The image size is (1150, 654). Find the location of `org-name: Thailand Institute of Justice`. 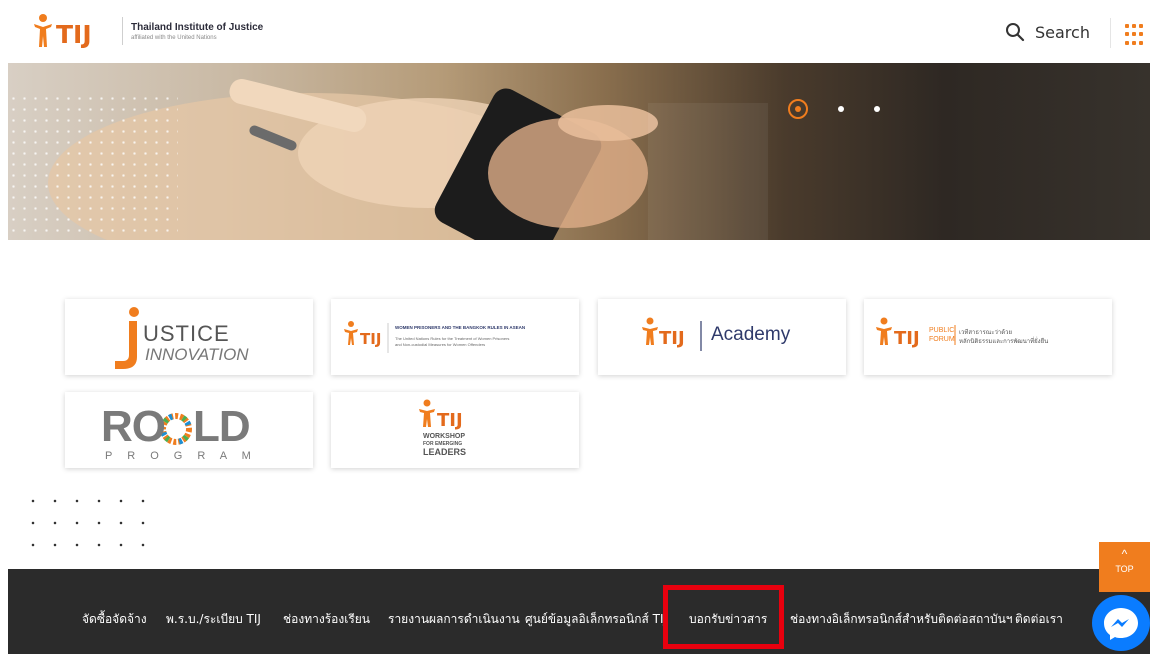

org-name: Thailand Institute of Justice is located at coordinates (197, 27).